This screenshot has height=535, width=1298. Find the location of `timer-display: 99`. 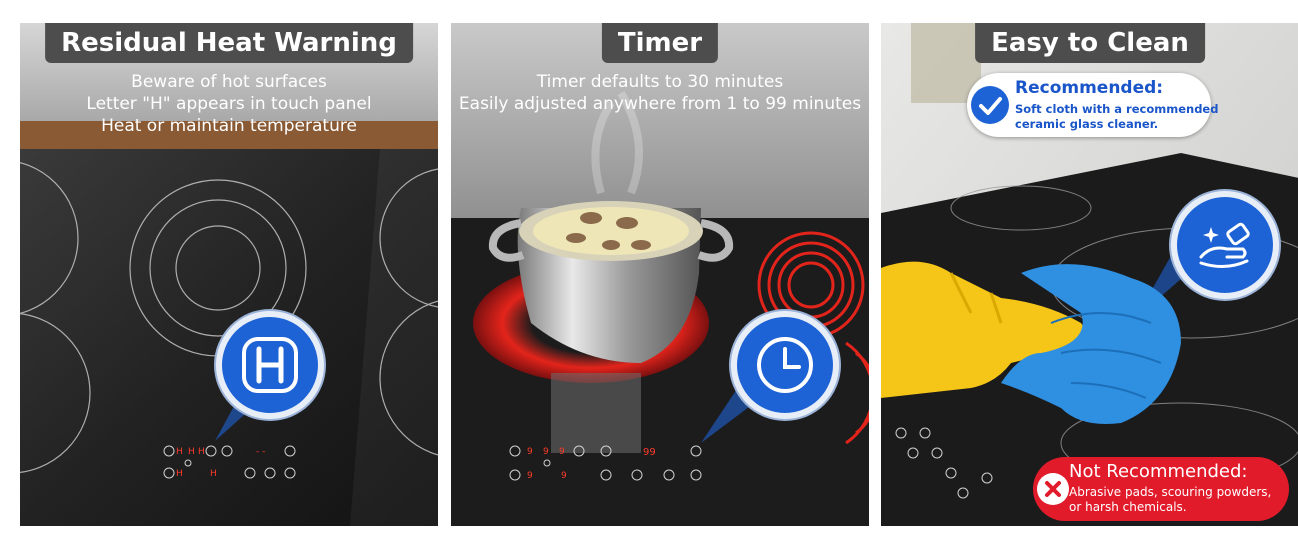

timer-display: 99 is located at coordinates (649, 452).